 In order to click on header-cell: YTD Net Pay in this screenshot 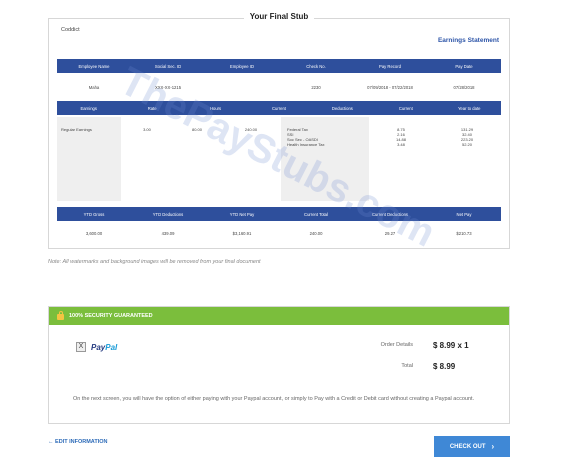, I will do `click(242, 214)`.